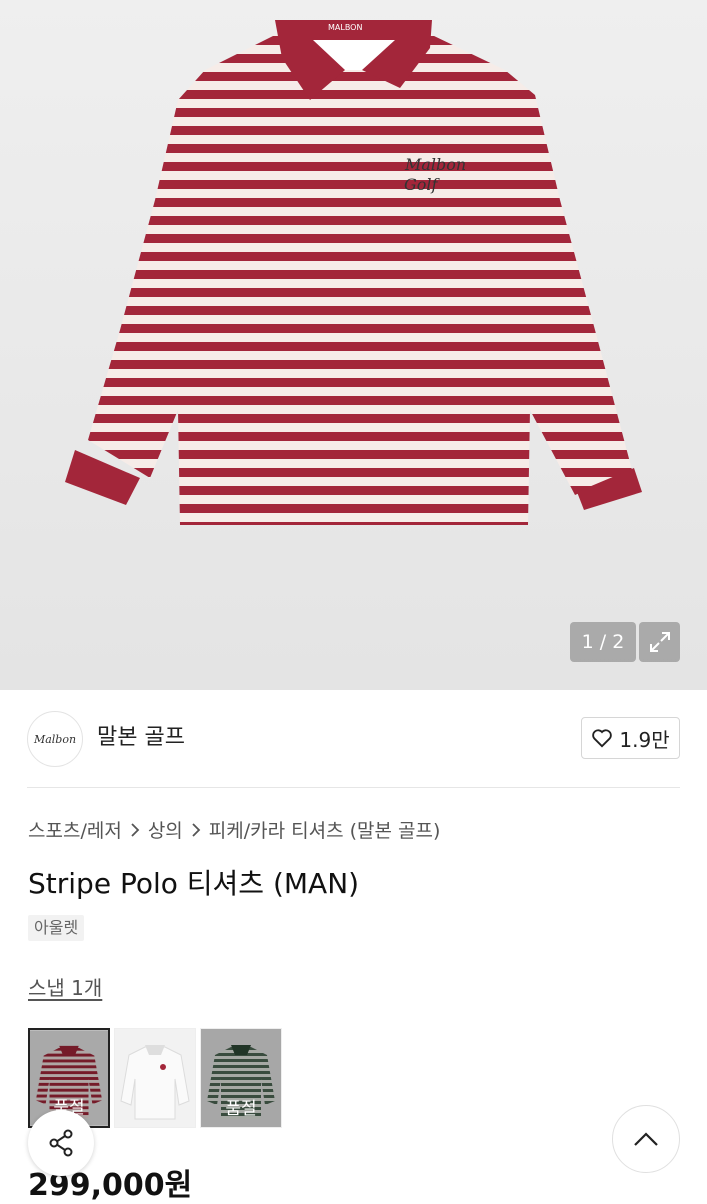 The image size is (707, 1204). I want to click on share-icon, so click(61, 1143).